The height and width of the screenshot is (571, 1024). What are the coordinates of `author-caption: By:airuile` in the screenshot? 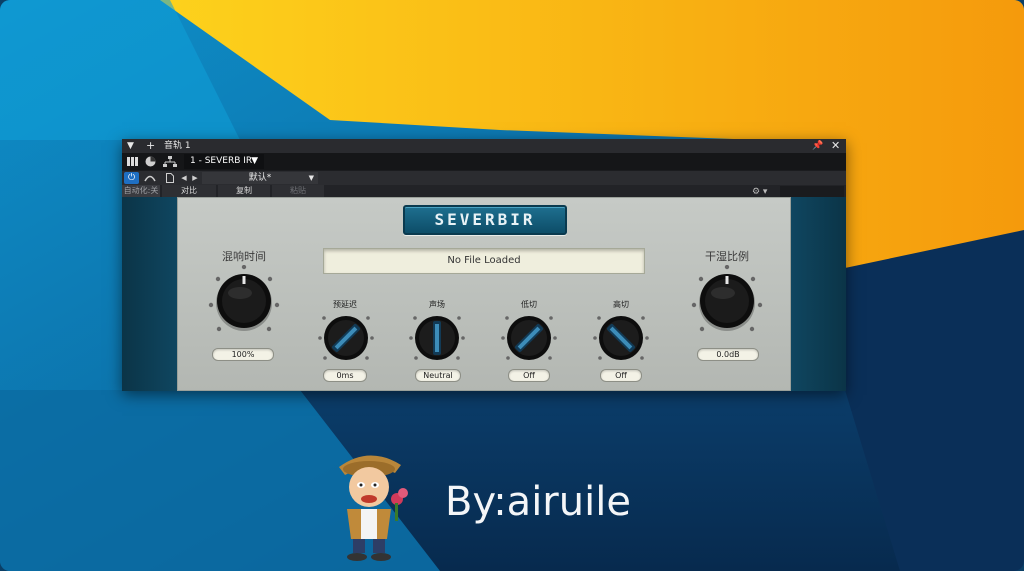 It's located at (538, 502).